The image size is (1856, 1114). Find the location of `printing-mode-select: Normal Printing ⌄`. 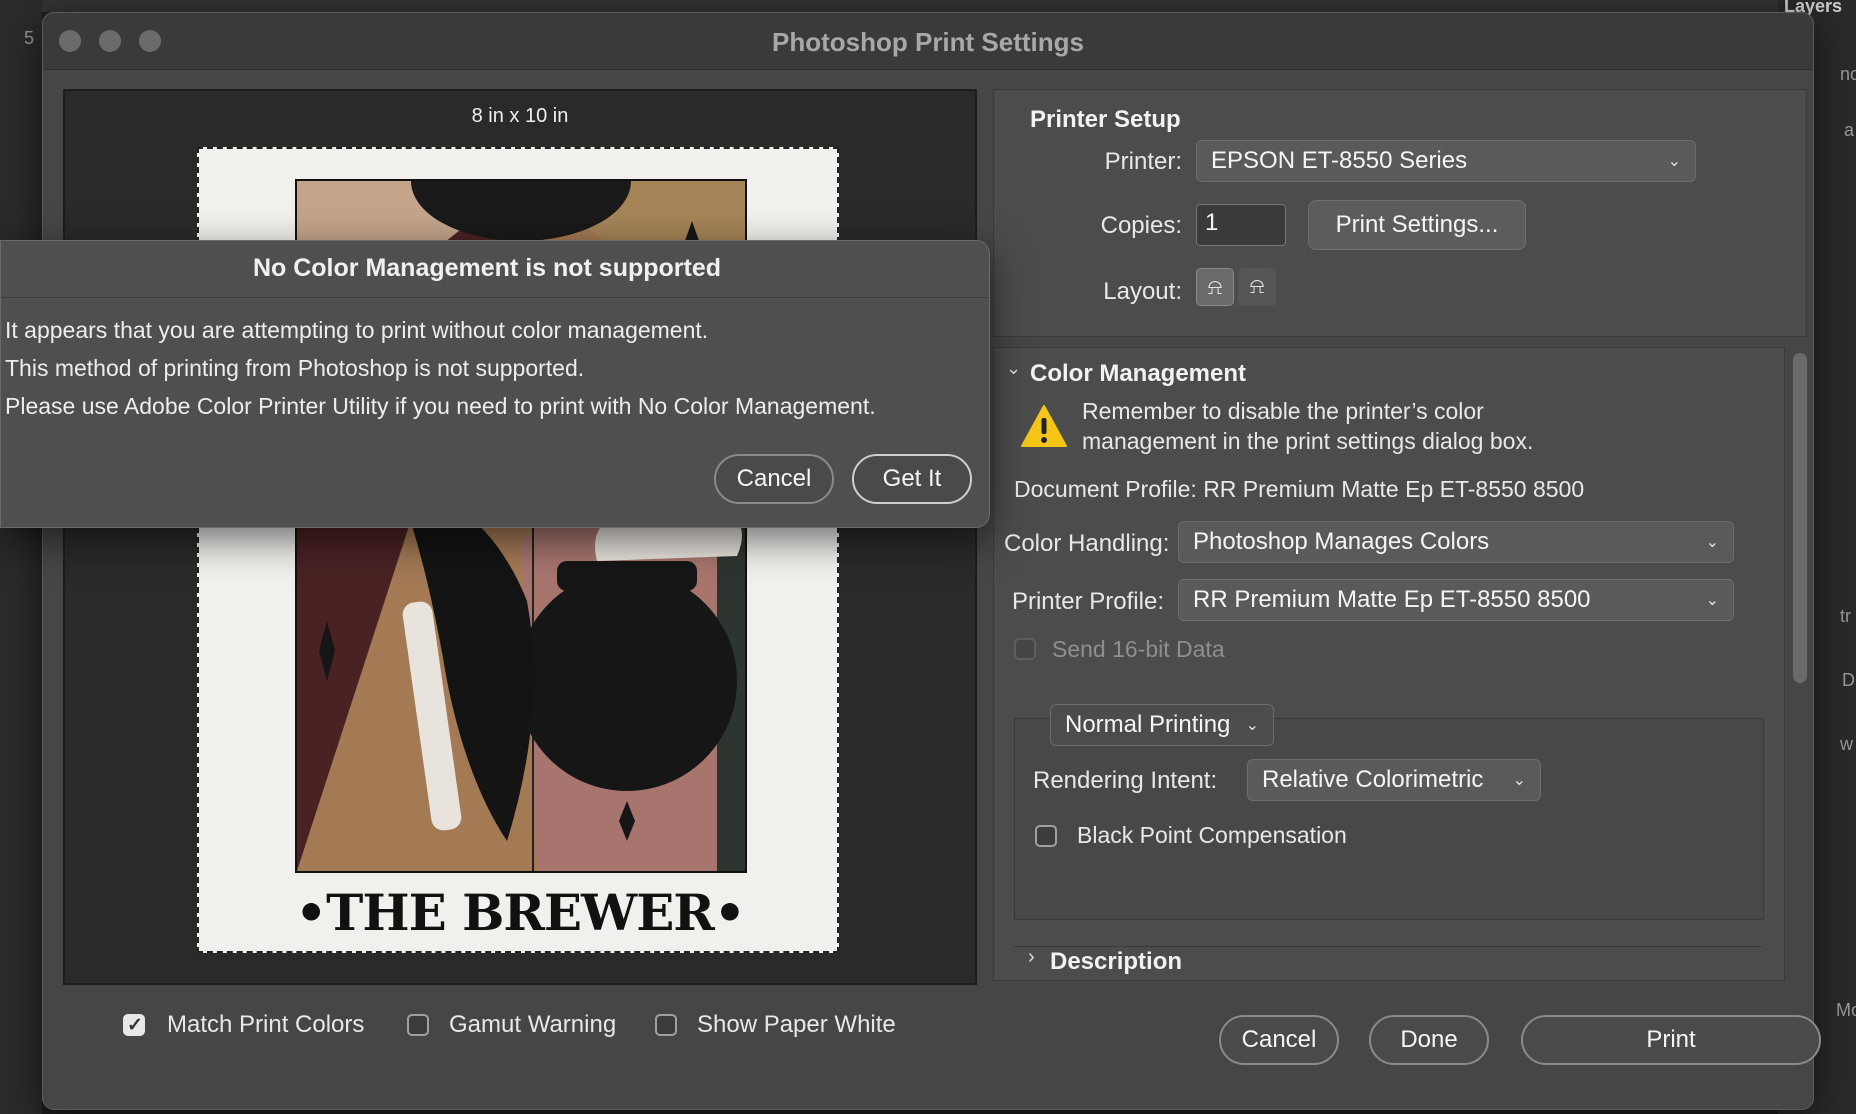

printing-mode-select: Normal Printing ⌄ is located at coordinates (1162, 725).